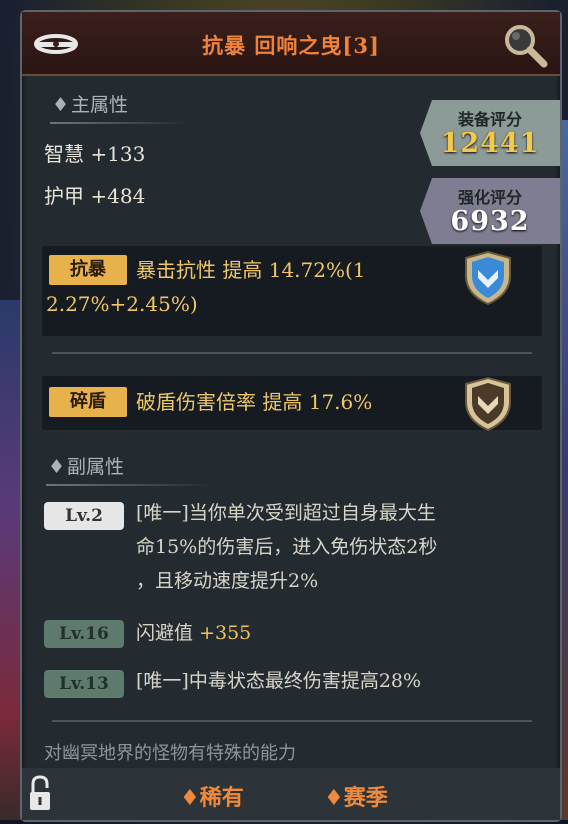 This screenshot has width=568, height=824. What do you see at coordinates (279, 681) in the screenshot?
I see `sub-attr-text: [唯一]中毒状态最终伤害提高28%` at bounding box center [279, 681].